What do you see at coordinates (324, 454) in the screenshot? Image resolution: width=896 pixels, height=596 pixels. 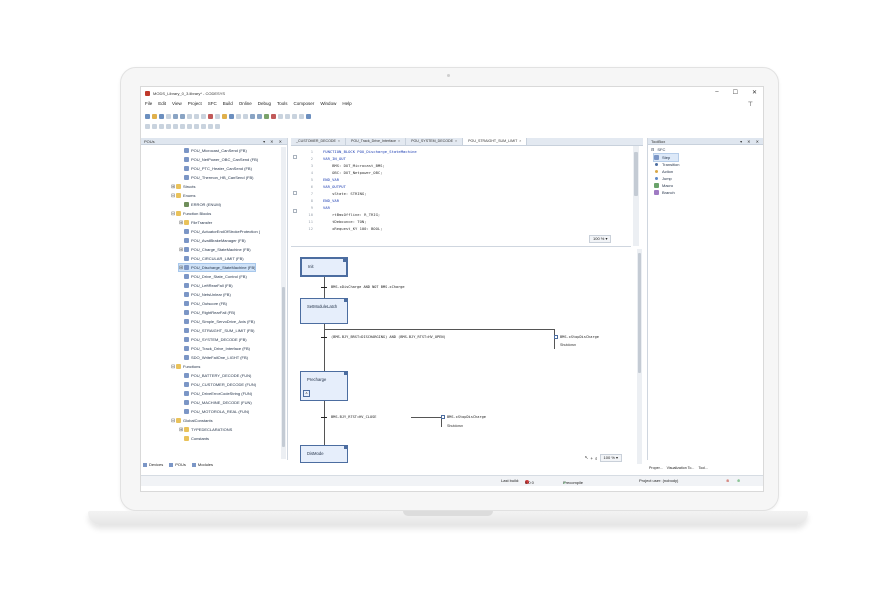 I see `sfc-step-dismode: DisMode` at bounding box center [324, 454].